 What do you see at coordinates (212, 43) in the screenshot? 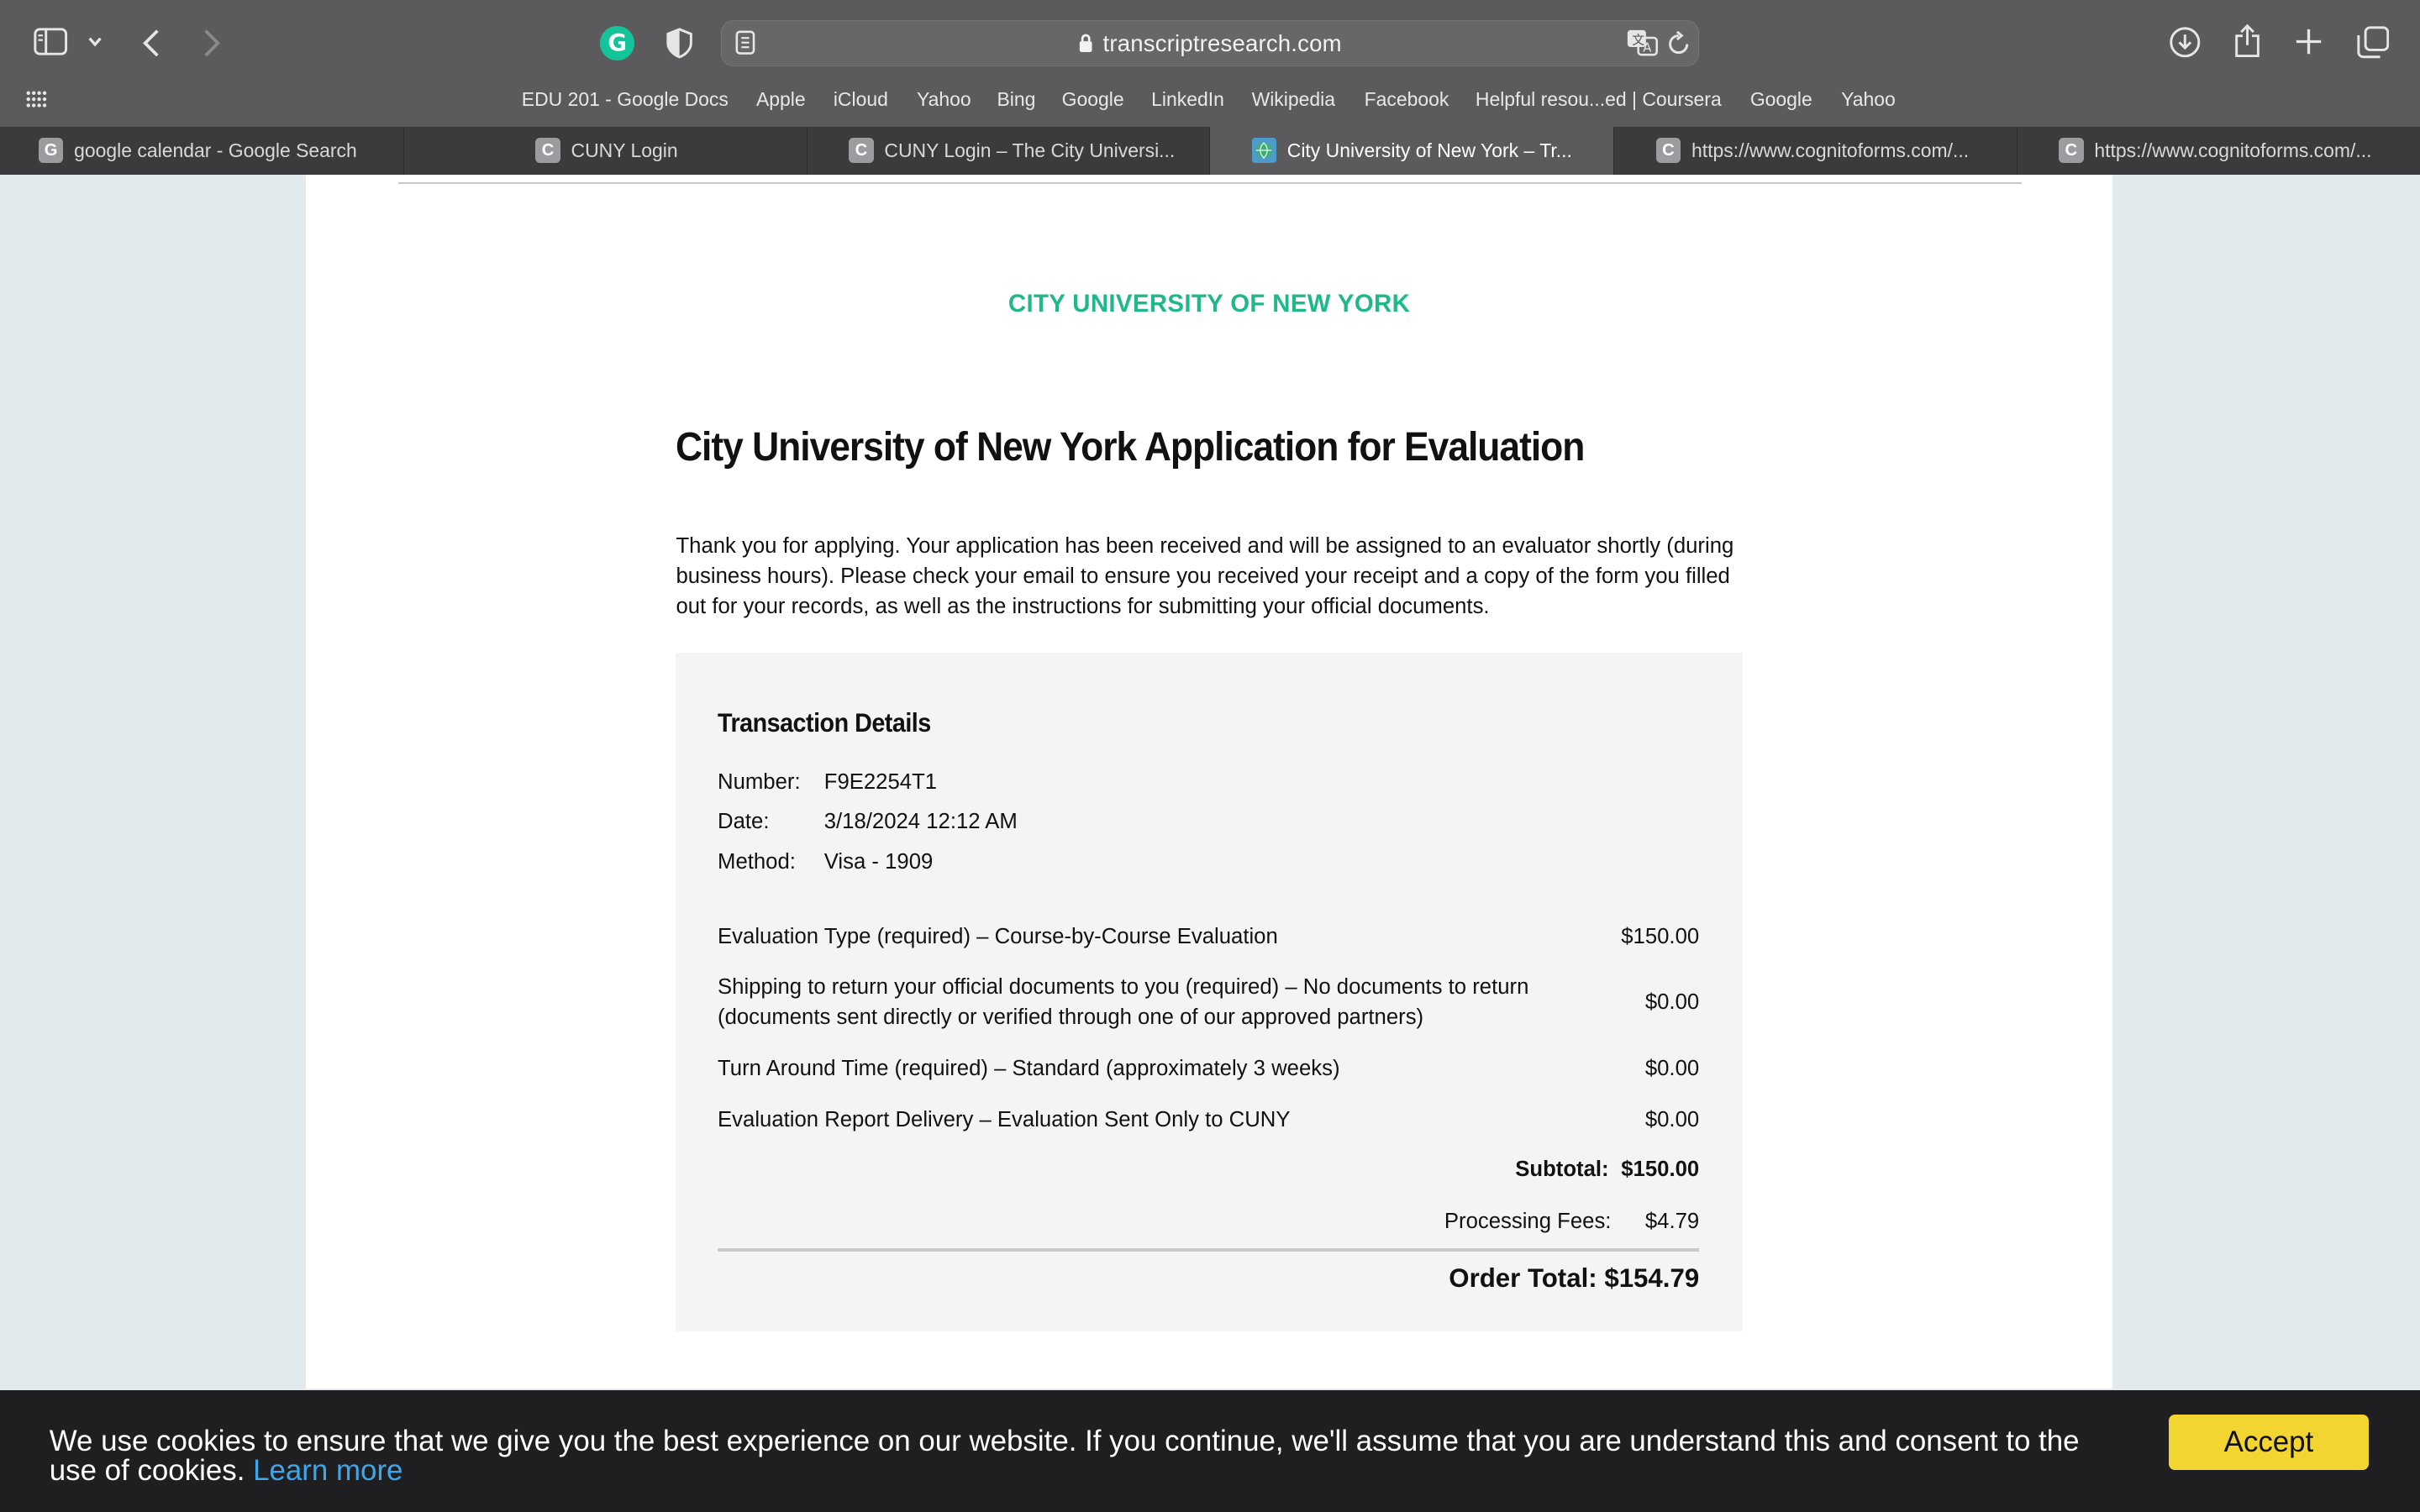
I see `forward-icon` at bounding box center [212, 43].